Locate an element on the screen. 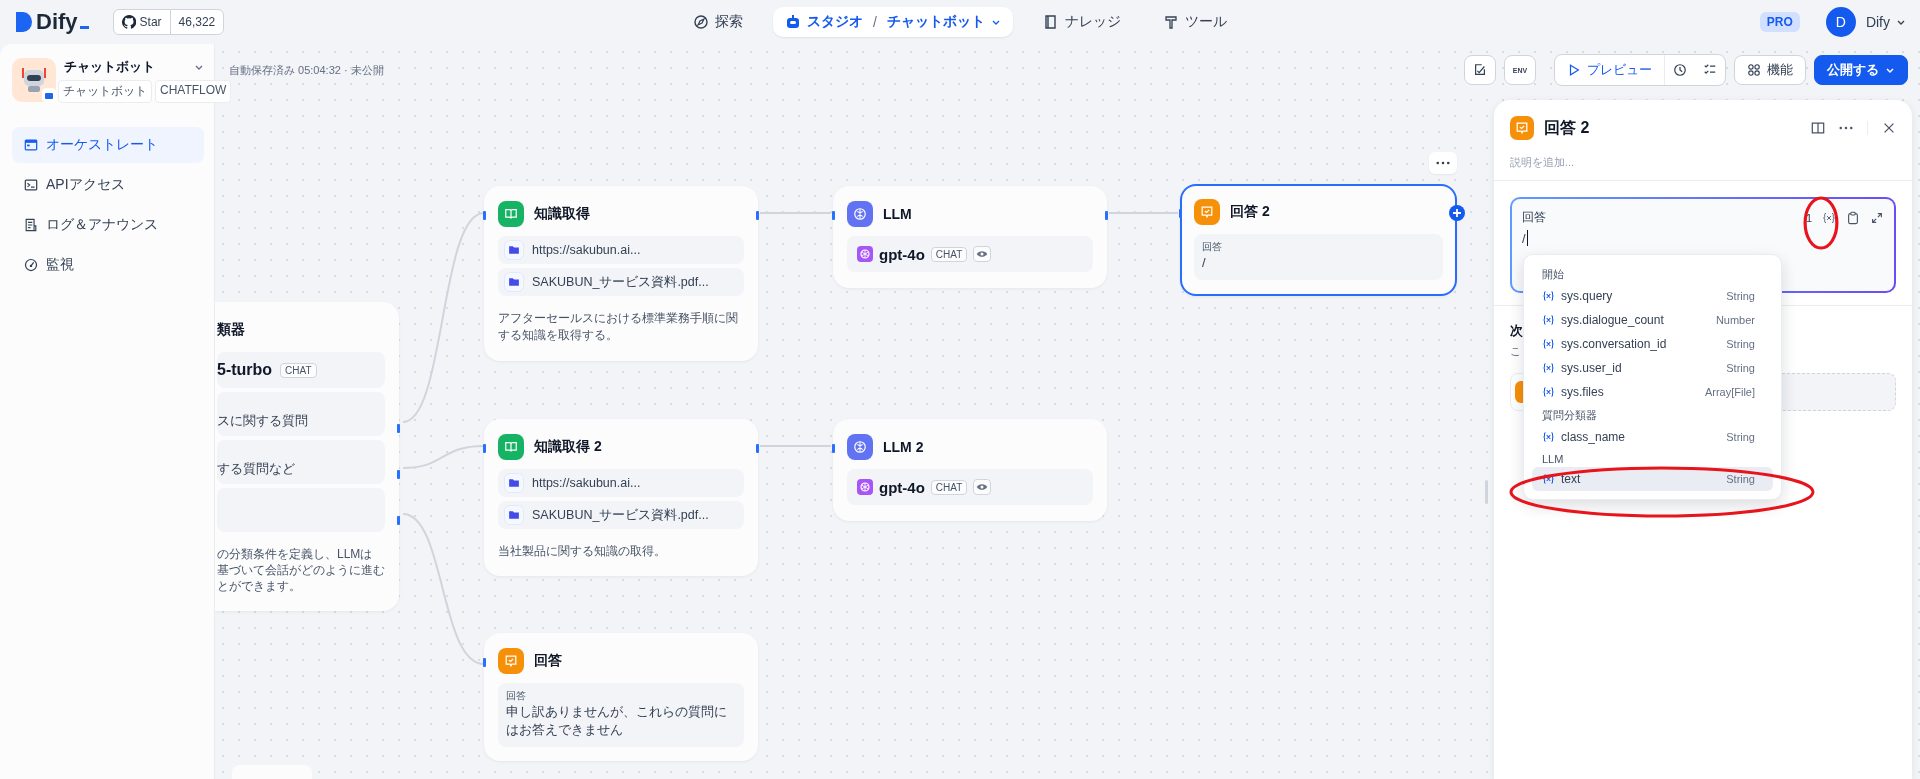 This screenshot has height=779, width=1920. answer-text: / is located at coordinates (1204, 263).